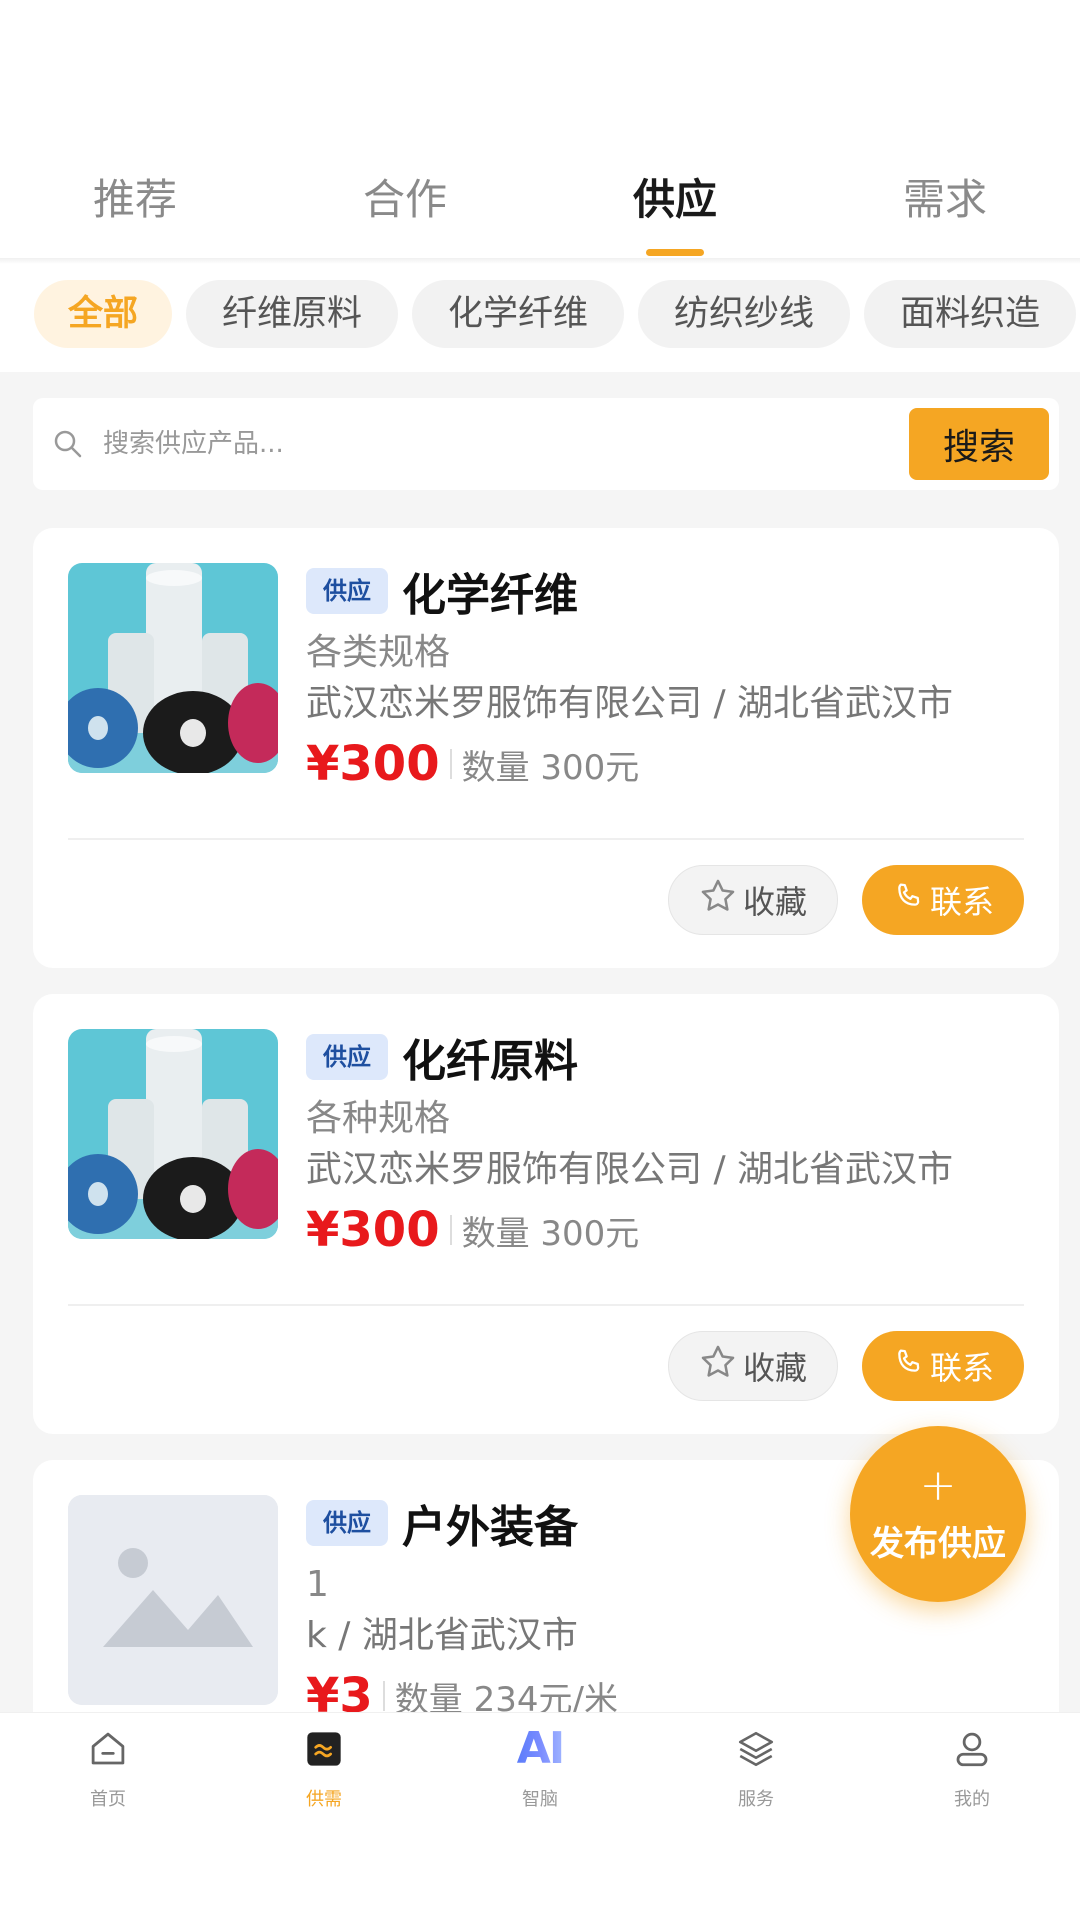 Image resolution: width=1080 pixels, height=1920 pixels. I want to click on search-input, so click(506, 444).